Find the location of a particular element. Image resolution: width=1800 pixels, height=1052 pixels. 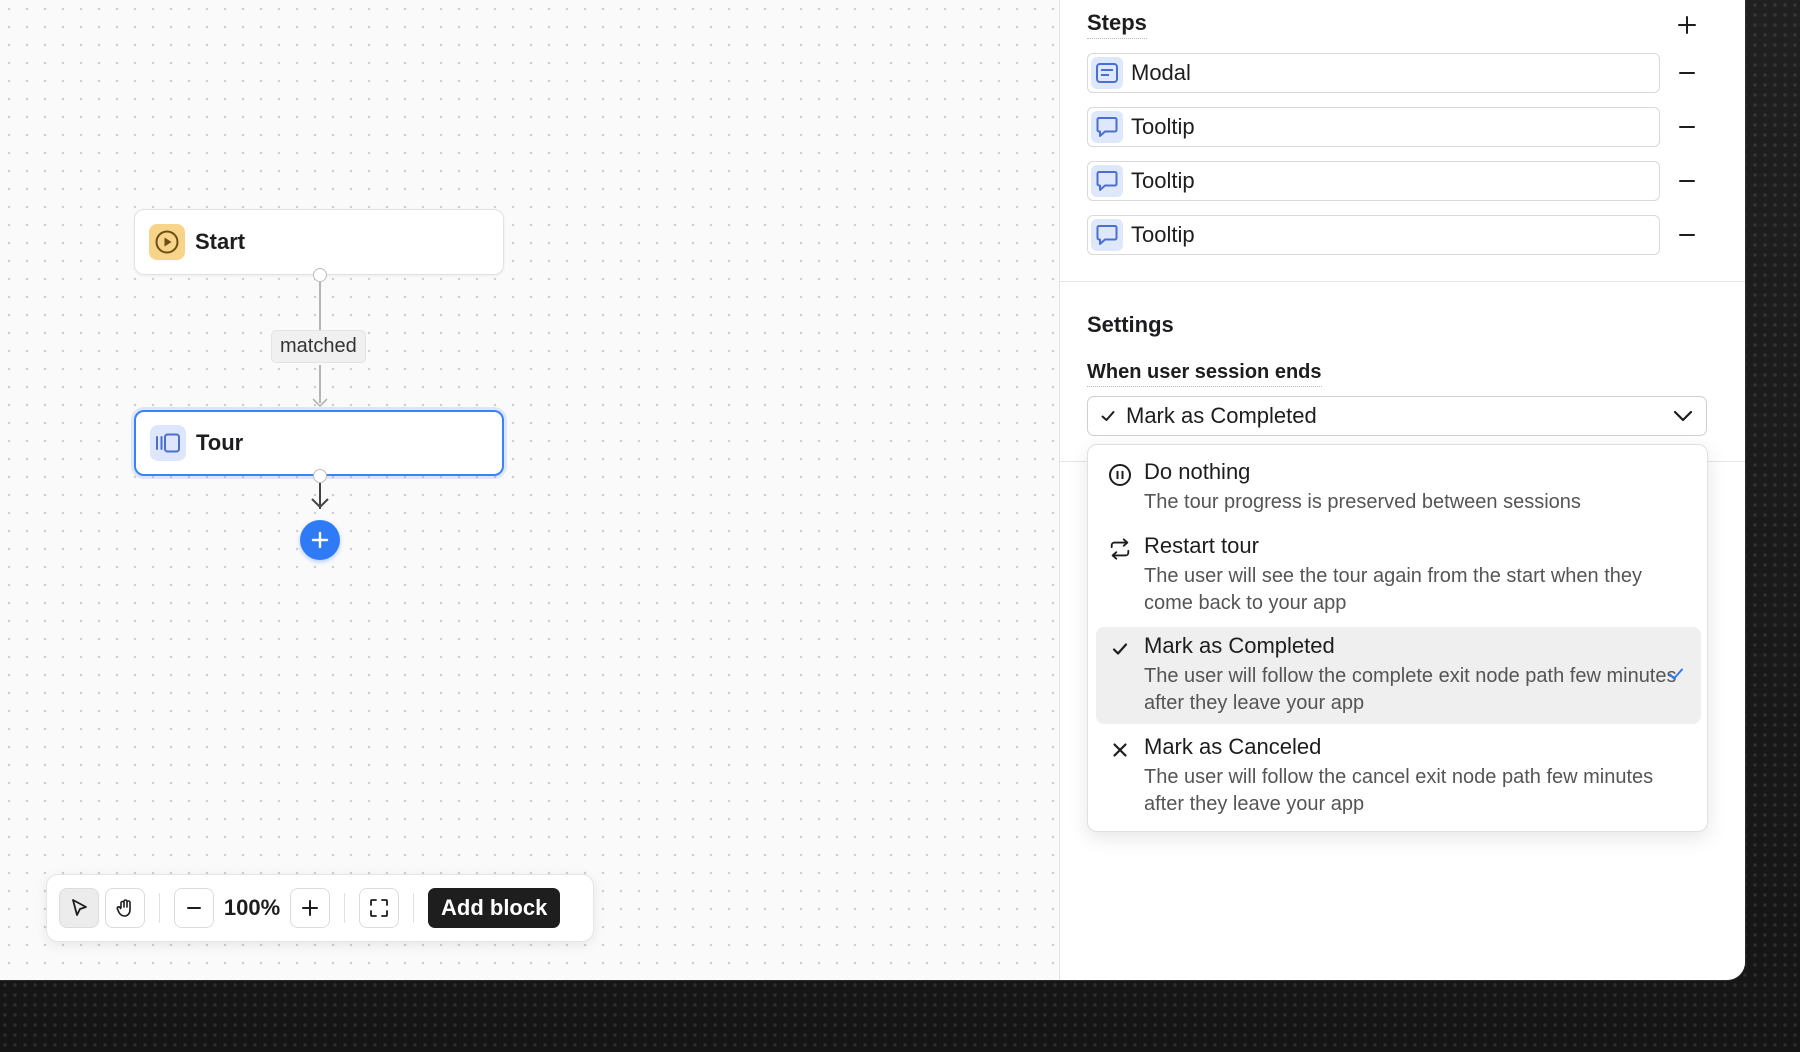

step-item-modal: Modal is located at coordinates (1373, 73).